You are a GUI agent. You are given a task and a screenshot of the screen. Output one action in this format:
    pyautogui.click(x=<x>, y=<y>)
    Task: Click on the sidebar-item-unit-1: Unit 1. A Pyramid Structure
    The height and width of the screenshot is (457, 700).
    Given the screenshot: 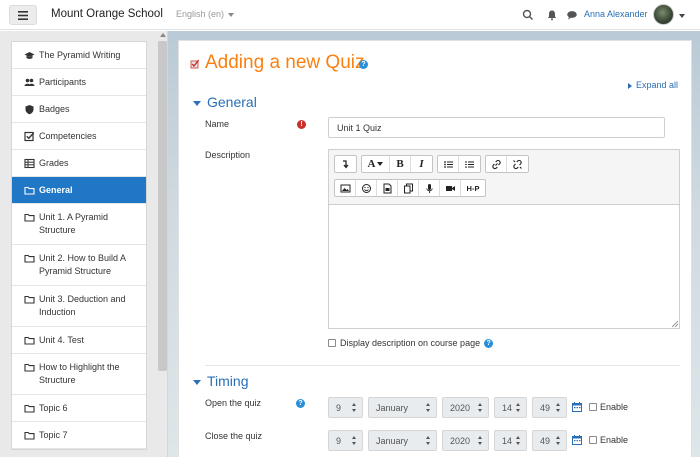 What is the action you would take?
    pyautogui.click(x=79, y=224)
    